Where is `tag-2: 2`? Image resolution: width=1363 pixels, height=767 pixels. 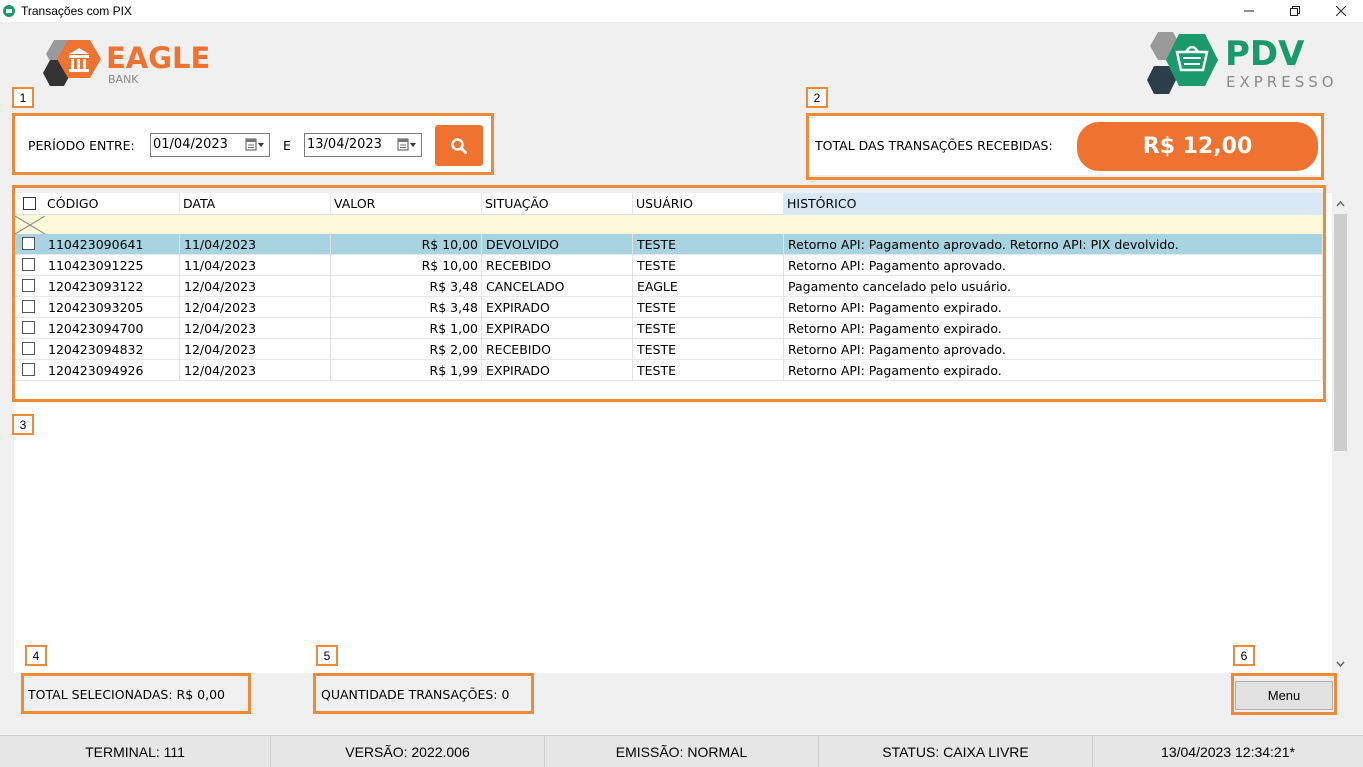 tag-2: 2 is located at coordinates (817, 97).